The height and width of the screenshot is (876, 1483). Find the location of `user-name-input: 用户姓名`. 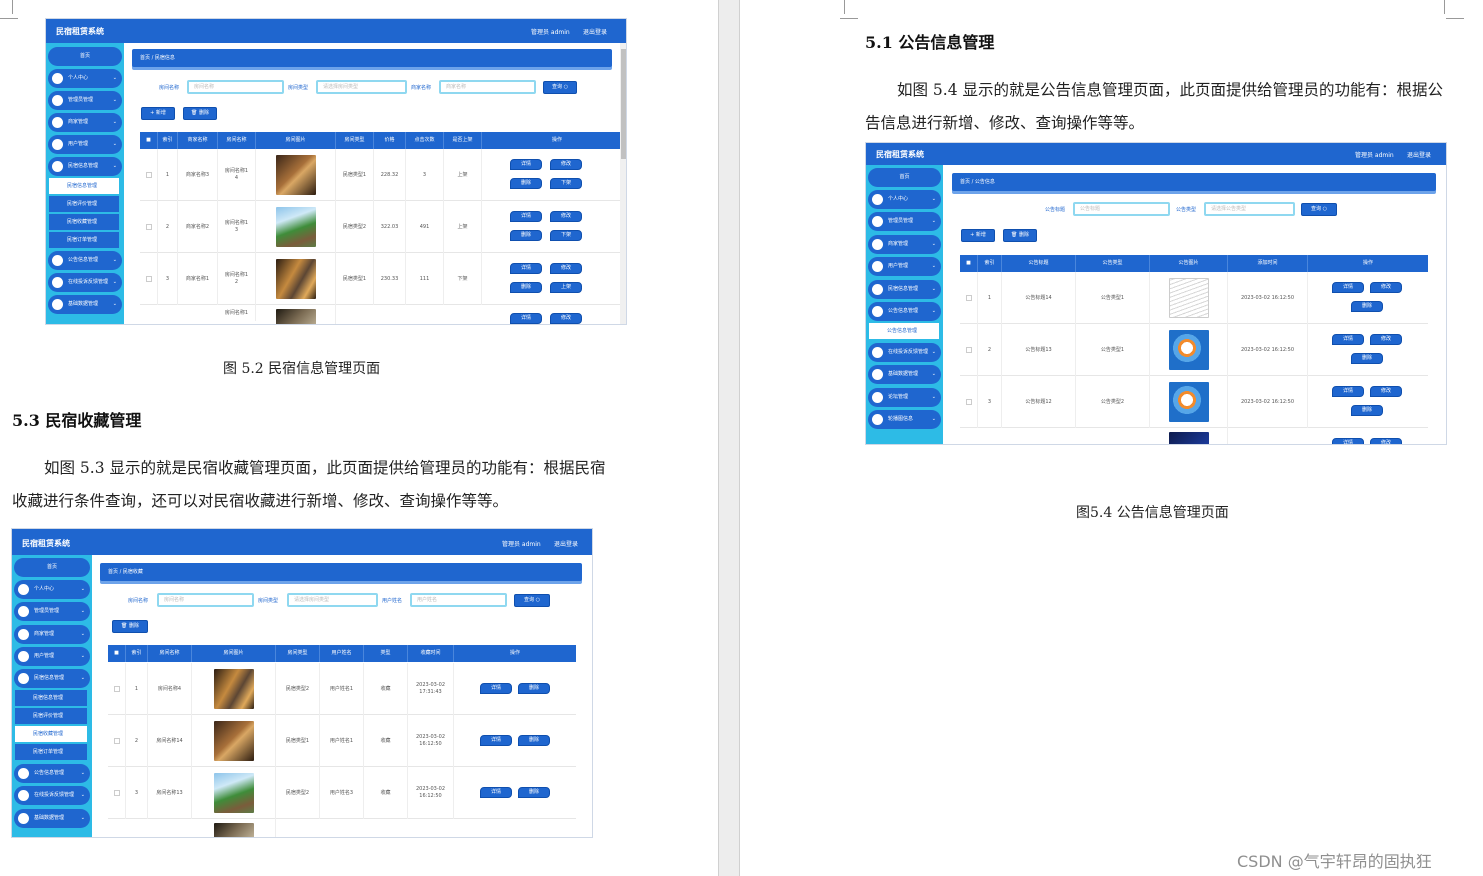

user-name-input: 用户姓名 is located at coordinates (458, 600).